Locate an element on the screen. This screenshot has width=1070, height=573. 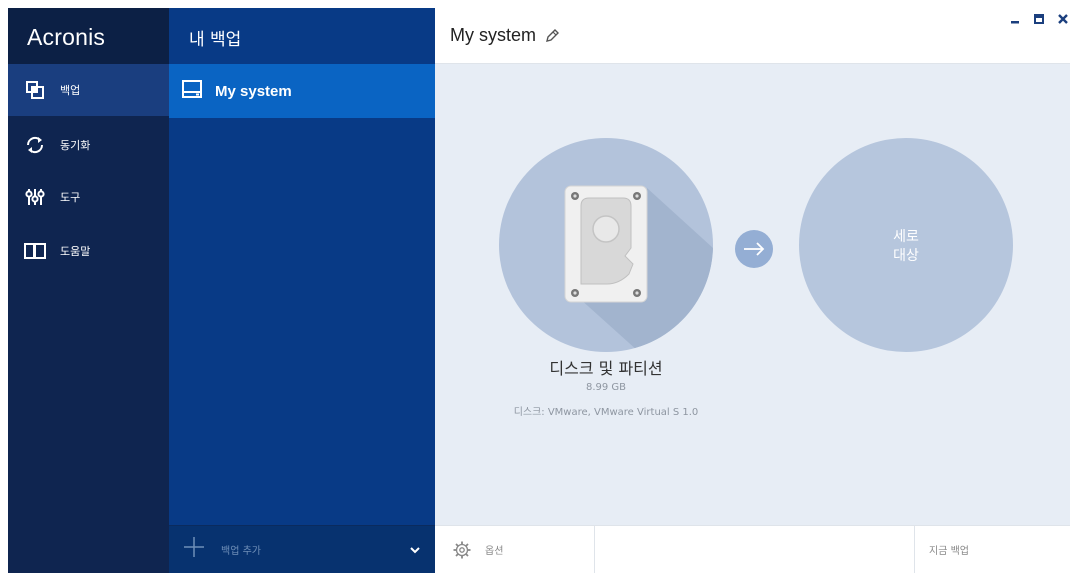
bottom-action-bar: 옵션 지금 백업 is located at coordinates (752, 549).